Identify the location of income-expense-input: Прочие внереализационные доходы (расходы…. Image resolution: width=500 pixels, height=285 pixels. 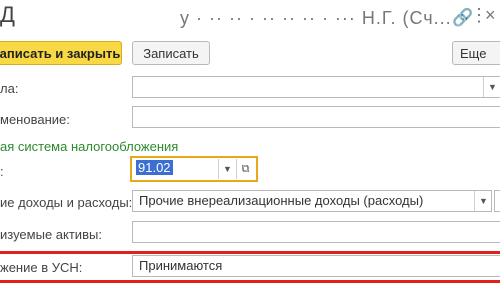
(312, 201).